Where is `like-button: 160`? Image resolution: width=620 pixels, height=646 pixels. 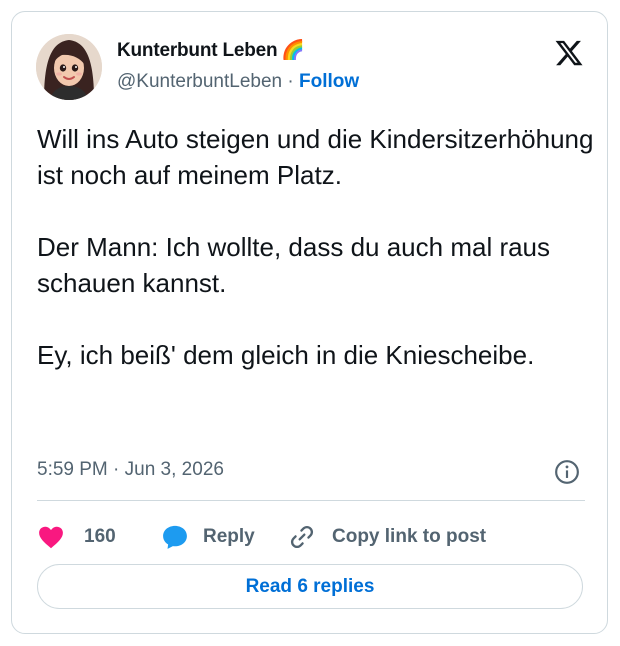 like-button: 160 is located at coordinates (76, 537).